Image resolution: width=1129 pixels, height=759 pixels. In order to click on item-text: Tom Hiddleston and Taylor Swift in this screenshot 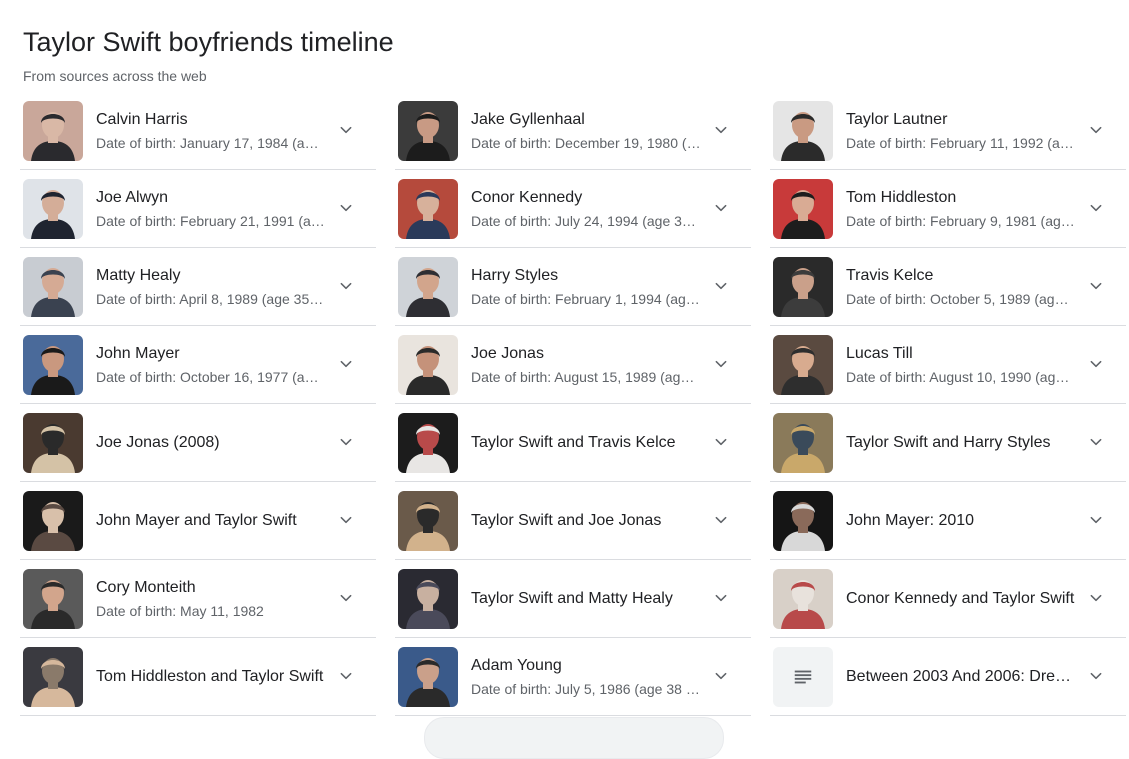, I will do `click(211, 677)`.